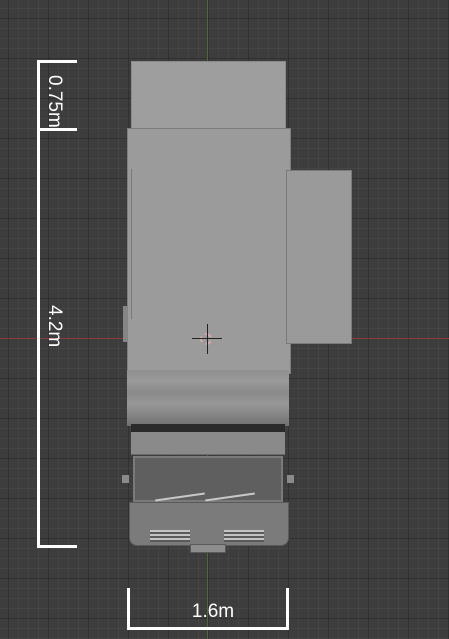 This screenshot has height=639, width=449. I want to click on mirror-left, so click(125, 479).